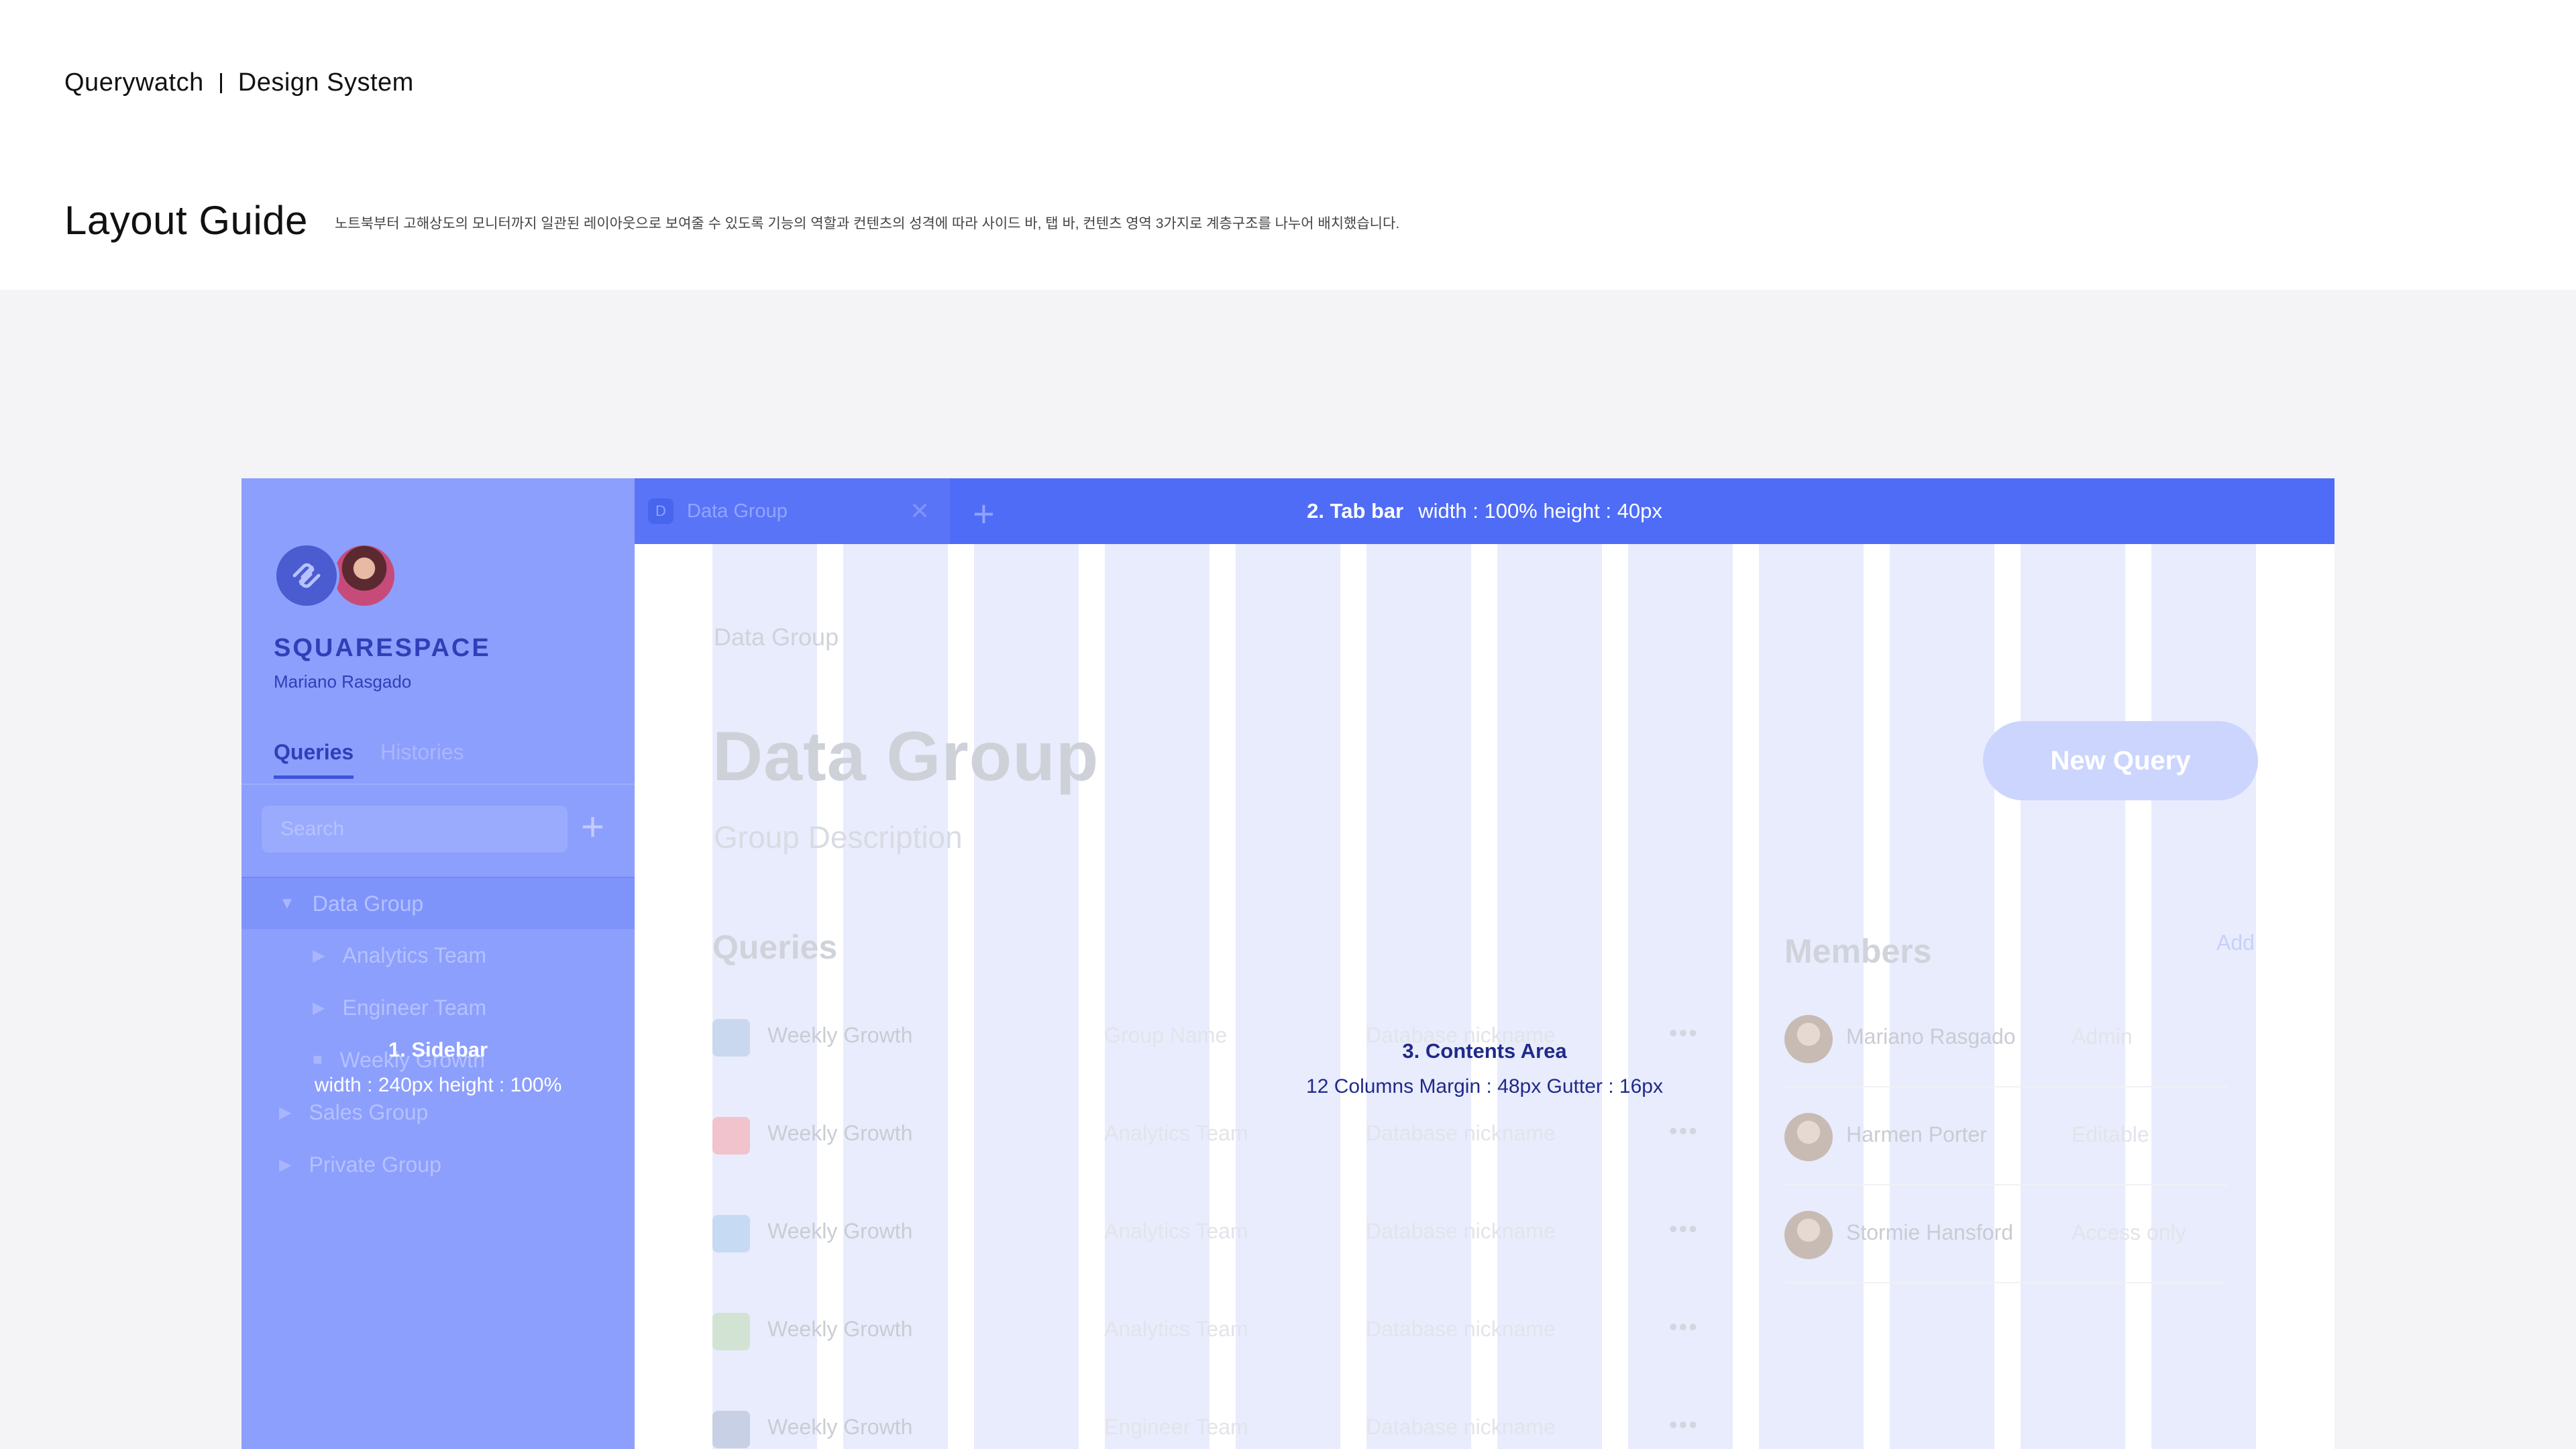  I want to click on tab-queries: Queries, so click(314, 759).